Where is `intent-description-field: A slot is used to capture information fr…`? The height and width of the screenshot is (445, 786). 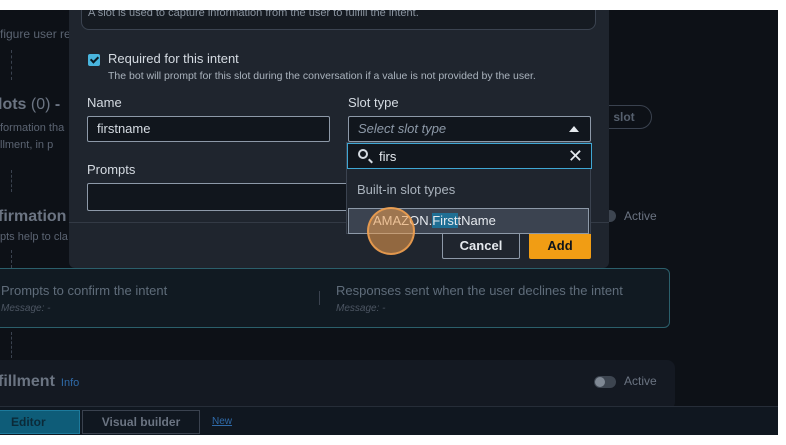
intent-description-field: A slot is used to capture information fr… is located at coordinates (338, 20).